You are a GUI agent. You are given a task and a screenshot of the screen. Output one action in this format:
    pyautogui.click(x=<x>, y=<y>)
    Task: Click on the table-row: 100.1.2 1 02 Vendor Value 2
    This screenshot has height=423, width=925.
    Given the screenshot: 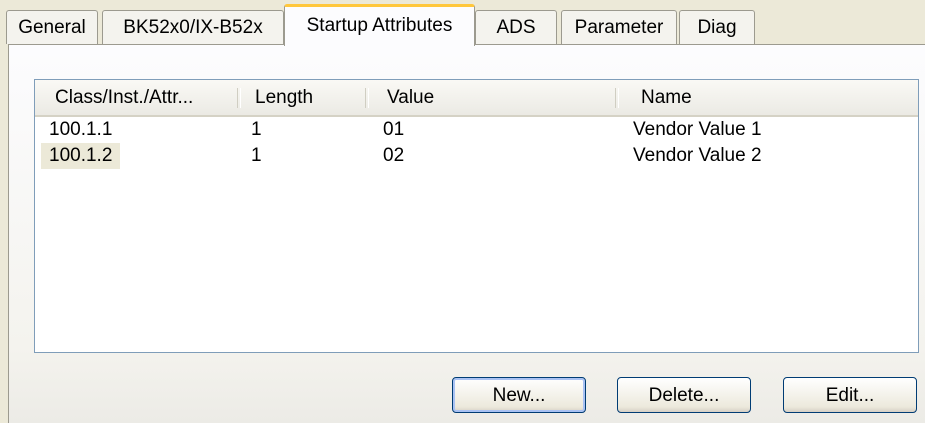 What is the action you would take?
    pyautogui.click(x=476, y=156)
    